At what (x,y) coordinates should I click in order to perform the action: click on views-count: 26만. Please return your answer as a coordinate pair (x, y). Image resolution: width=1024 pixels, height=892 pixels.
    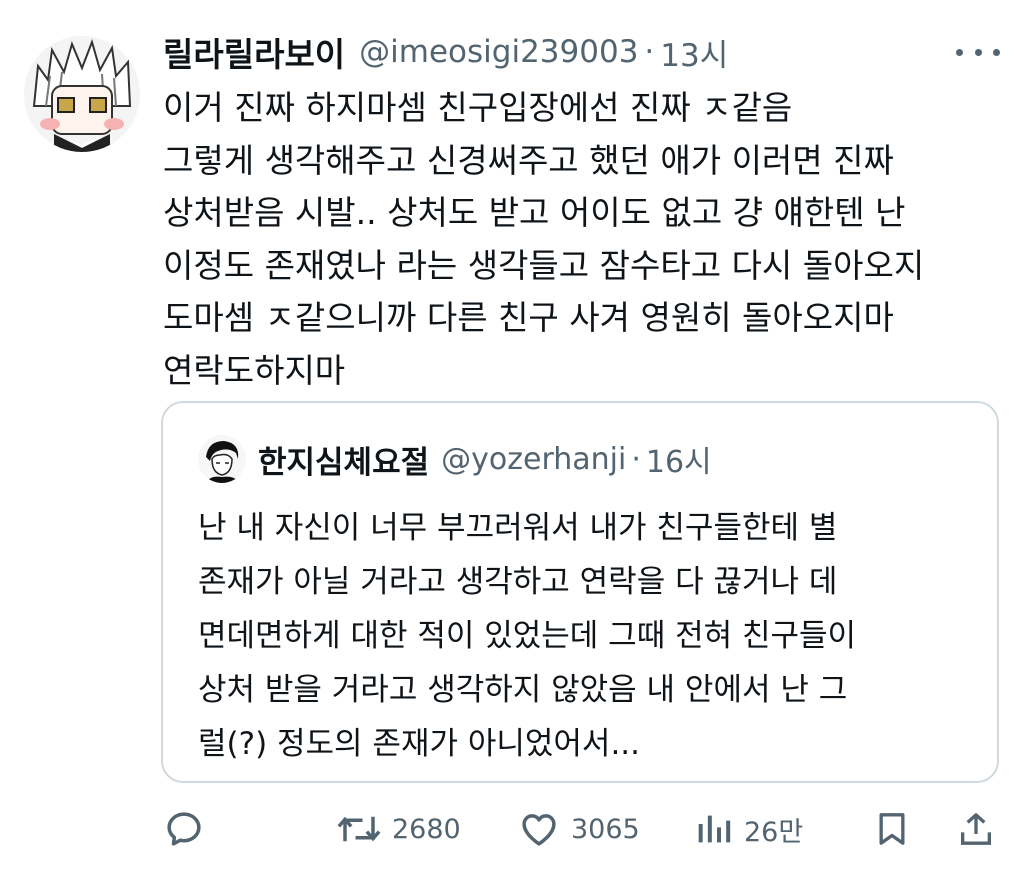
    Looking at the image, I should click on (774, 832).